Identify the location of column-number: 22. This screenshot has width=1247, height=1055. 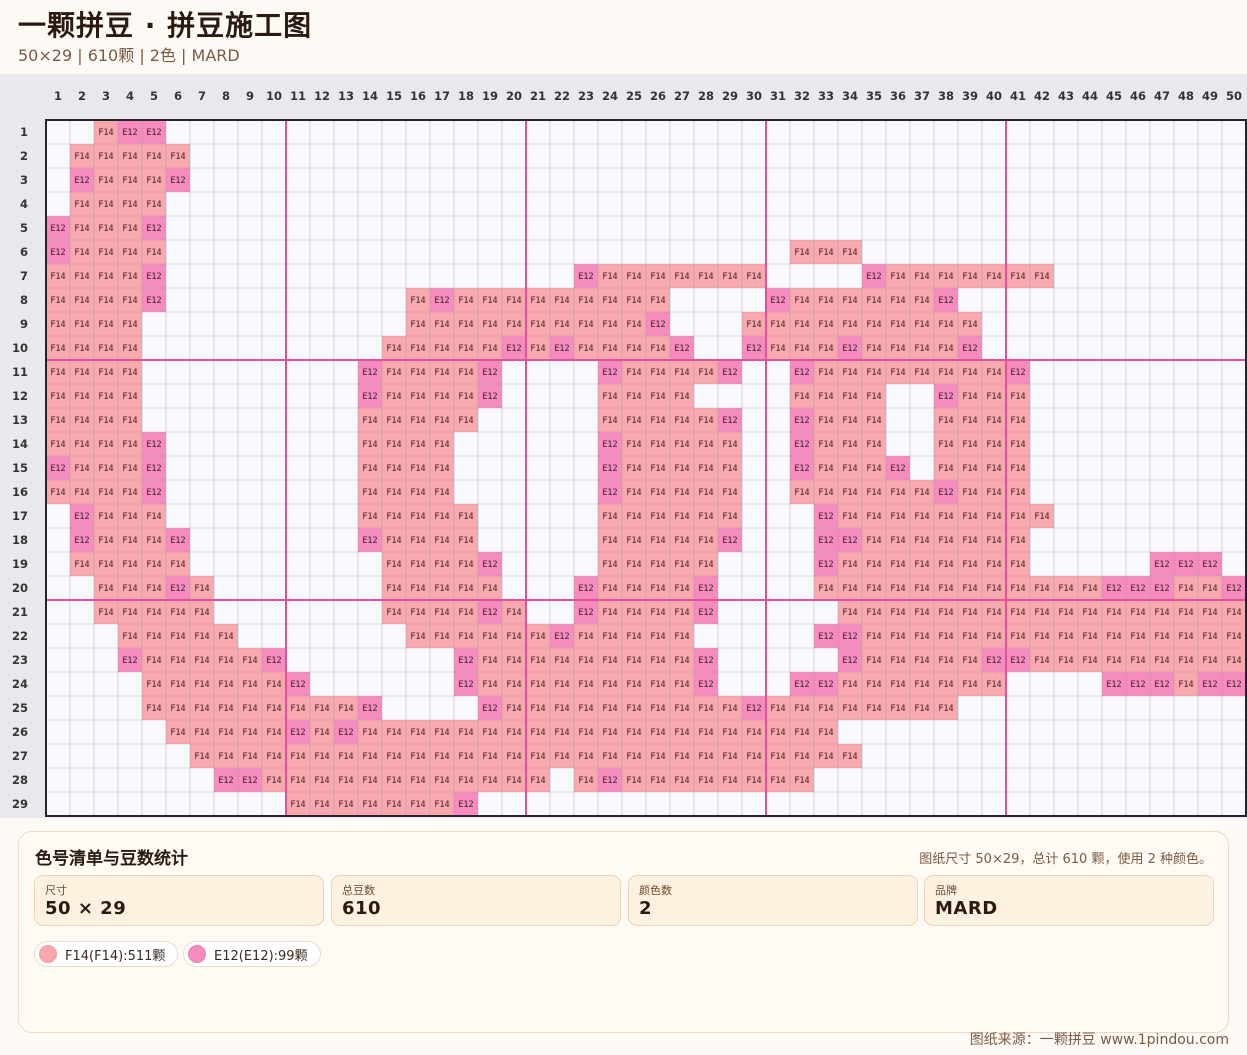
(562, 96).